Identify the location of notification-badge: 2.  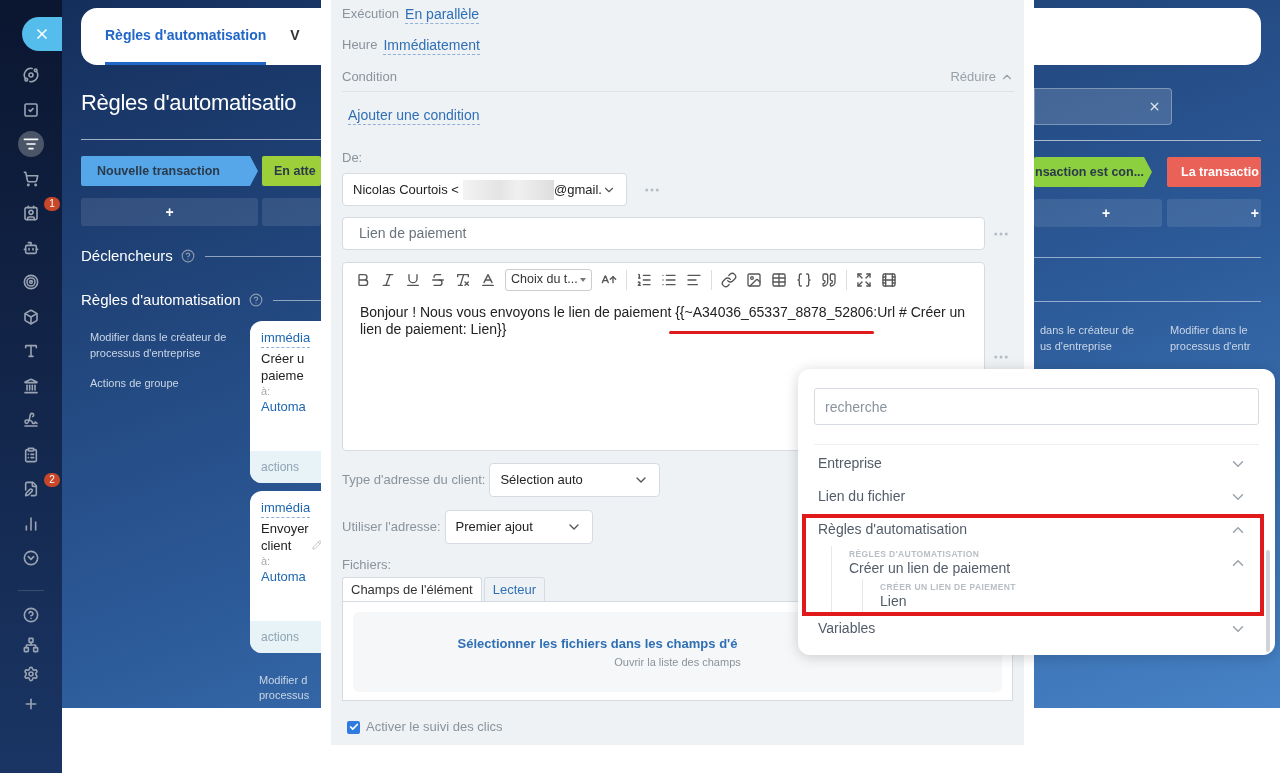
(52, 480).